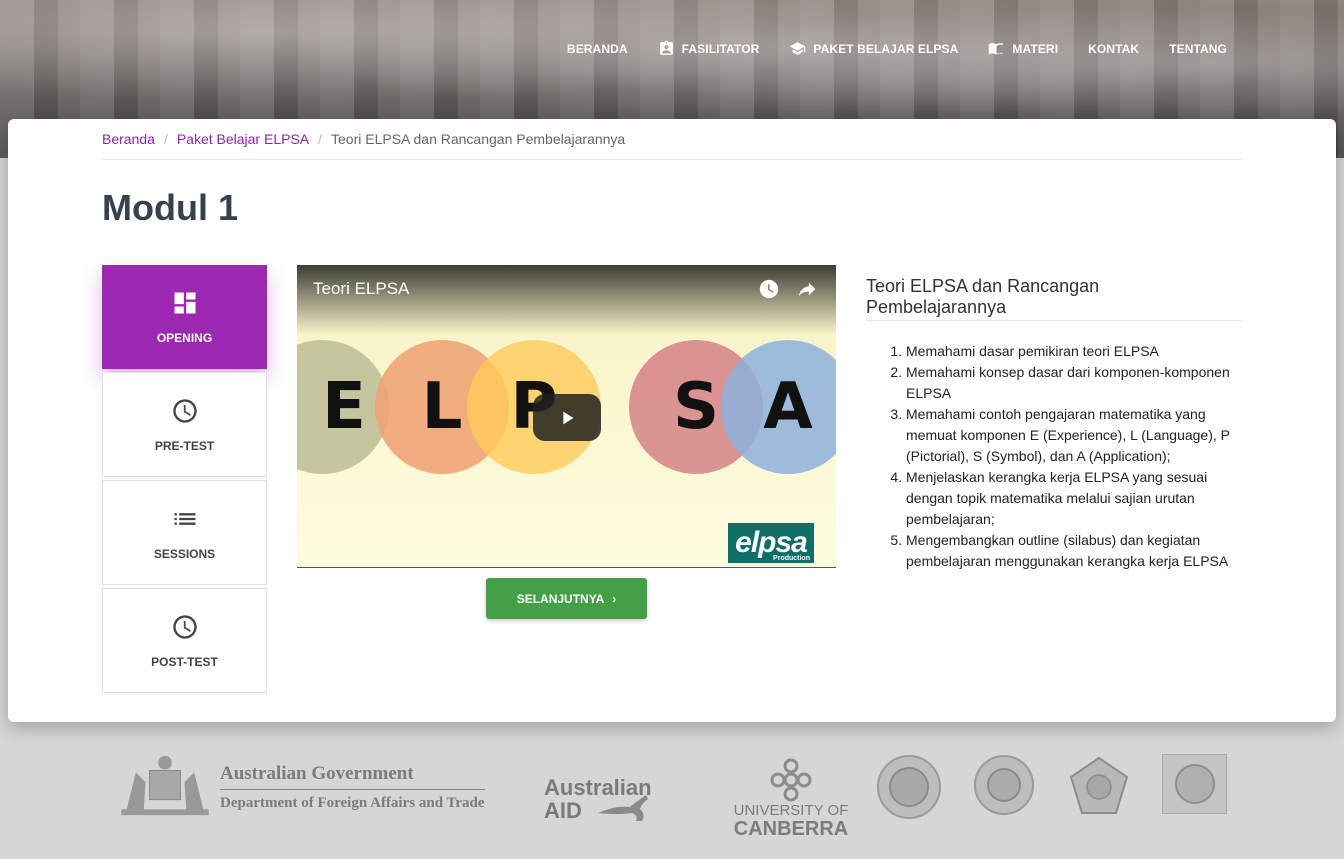  I want to click on ag-line2: Department of Foreign Affairs and Trade, so click(352, 802).